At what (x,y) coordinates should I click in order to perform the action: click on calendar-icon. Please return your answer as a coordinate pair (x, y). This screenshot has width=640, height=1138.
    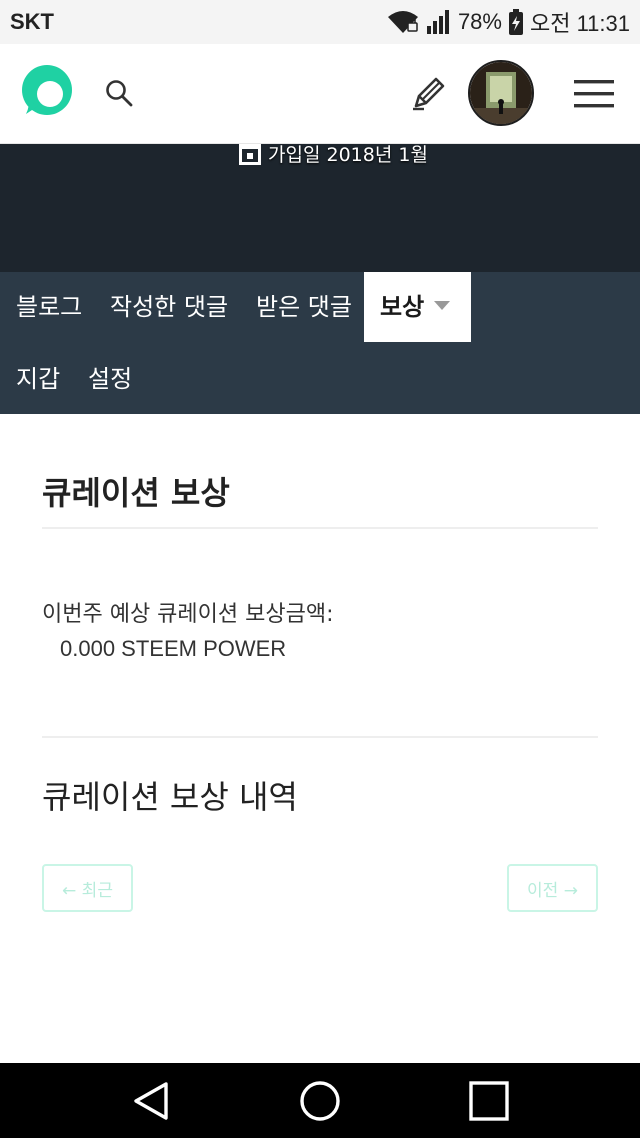
    Looking at the image, I should click on (250, 154).